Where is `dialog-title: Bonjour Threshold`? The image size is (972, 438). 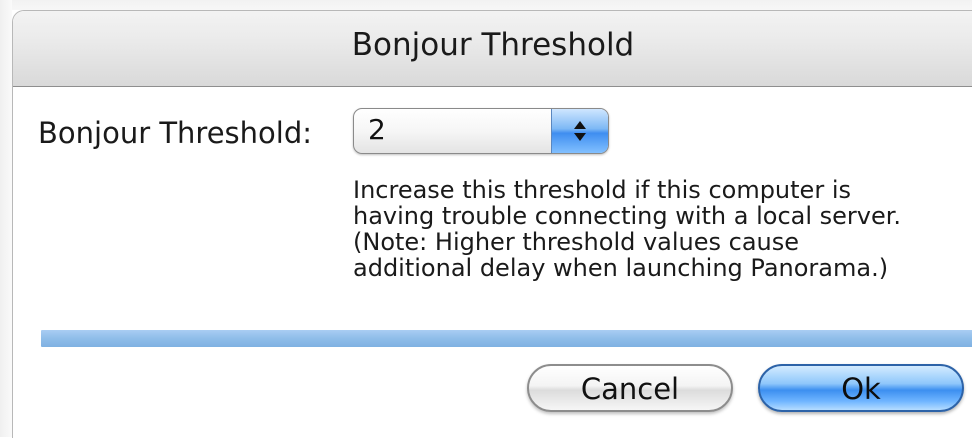 dialog-title: Bonjour Threshold is located at coordinates (493, 45).